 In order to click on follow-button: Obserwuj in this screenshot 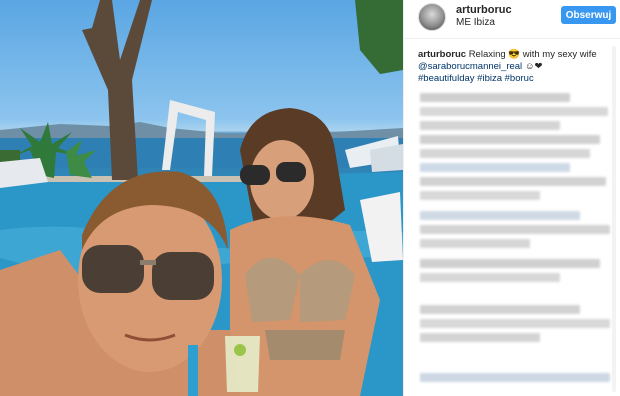, I will do `click(588, 15)`.